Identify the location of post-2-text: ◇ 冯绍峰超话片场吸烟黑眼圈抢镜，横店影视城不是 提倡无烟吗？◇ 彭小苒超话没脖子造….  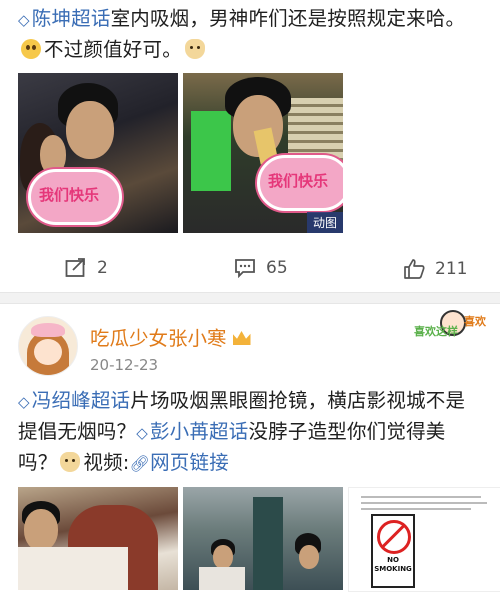
(242, 431).